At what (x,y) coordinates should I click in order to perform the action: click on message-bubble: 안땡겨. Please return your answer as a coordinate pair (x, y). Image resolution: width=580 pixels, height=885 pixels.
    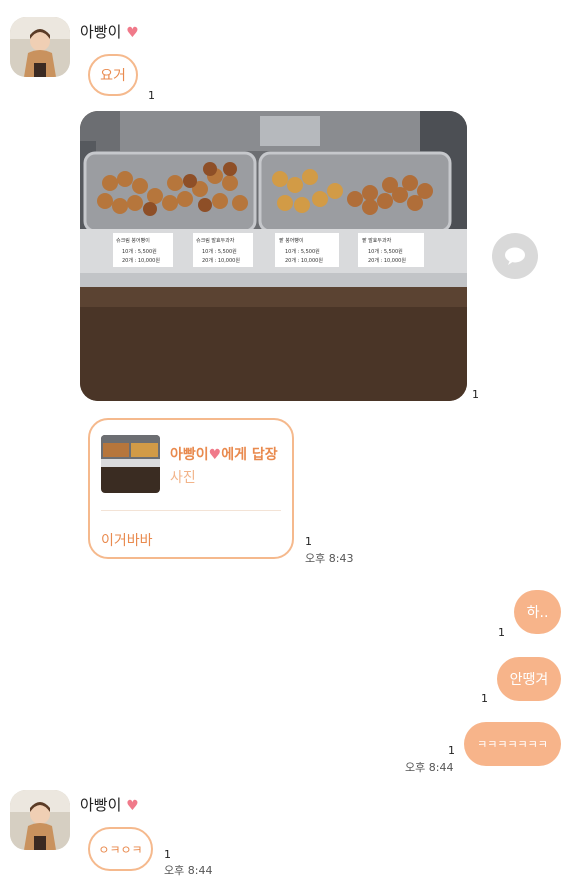
    Looking at the image, I should click on (529, 679).